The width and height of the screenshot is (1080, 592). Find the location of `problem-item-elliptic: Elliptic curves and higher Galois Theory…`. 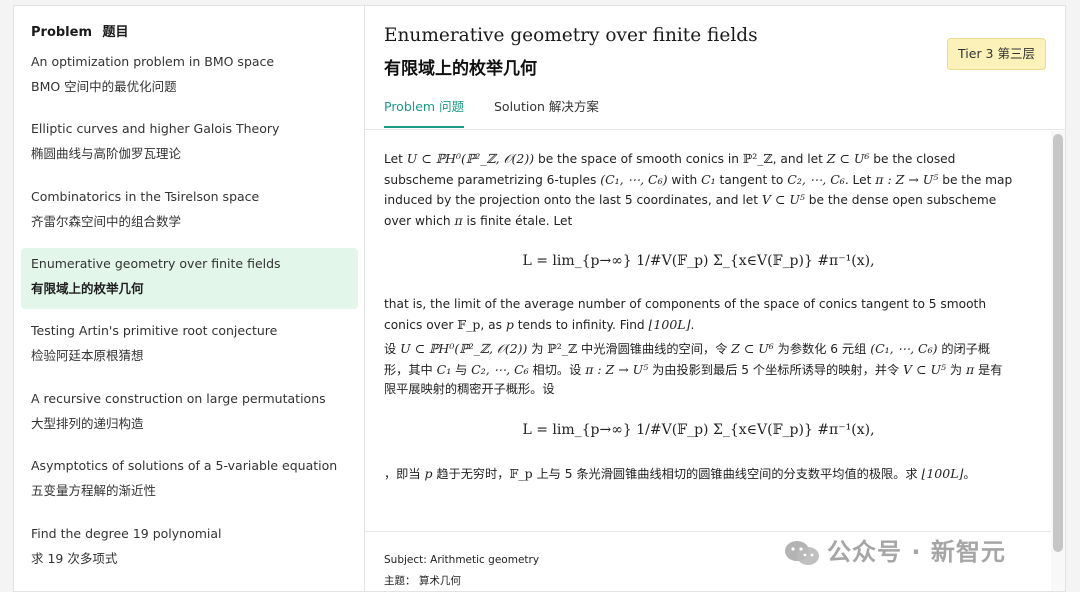

problem-item-elliptic: Elliptic curves and higher Galois Theory… is located at coordinates (189, 143).